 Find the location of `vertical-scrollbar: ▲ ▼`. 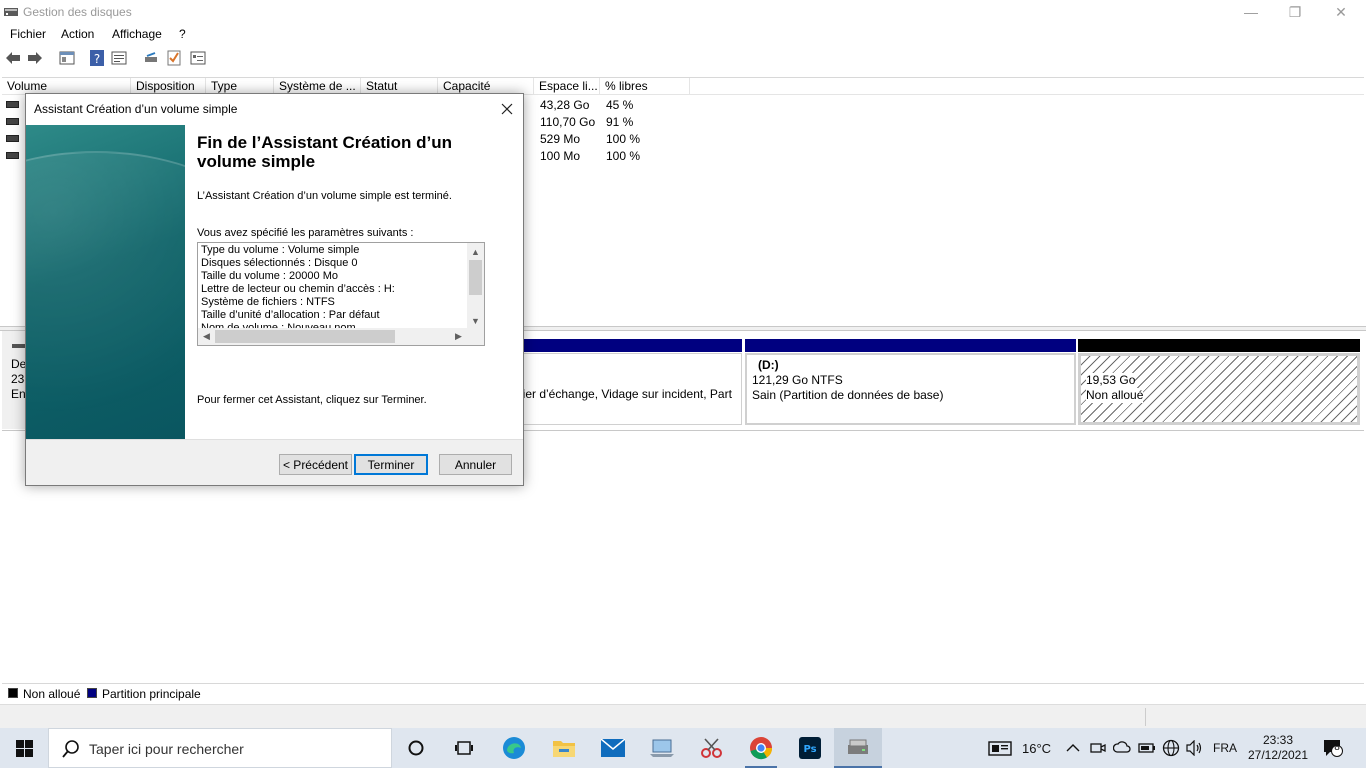

vertical-scrollbar: ▲ ▼ is located at coordinates (475, 286).